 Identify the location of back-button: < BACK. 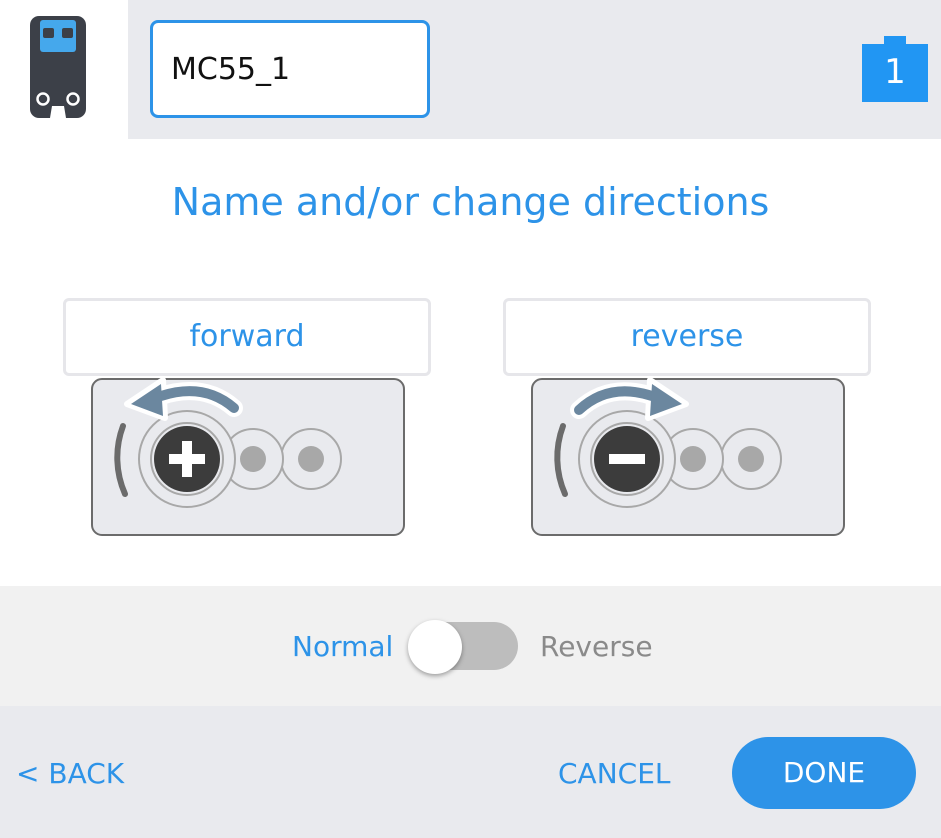
(70, 774).